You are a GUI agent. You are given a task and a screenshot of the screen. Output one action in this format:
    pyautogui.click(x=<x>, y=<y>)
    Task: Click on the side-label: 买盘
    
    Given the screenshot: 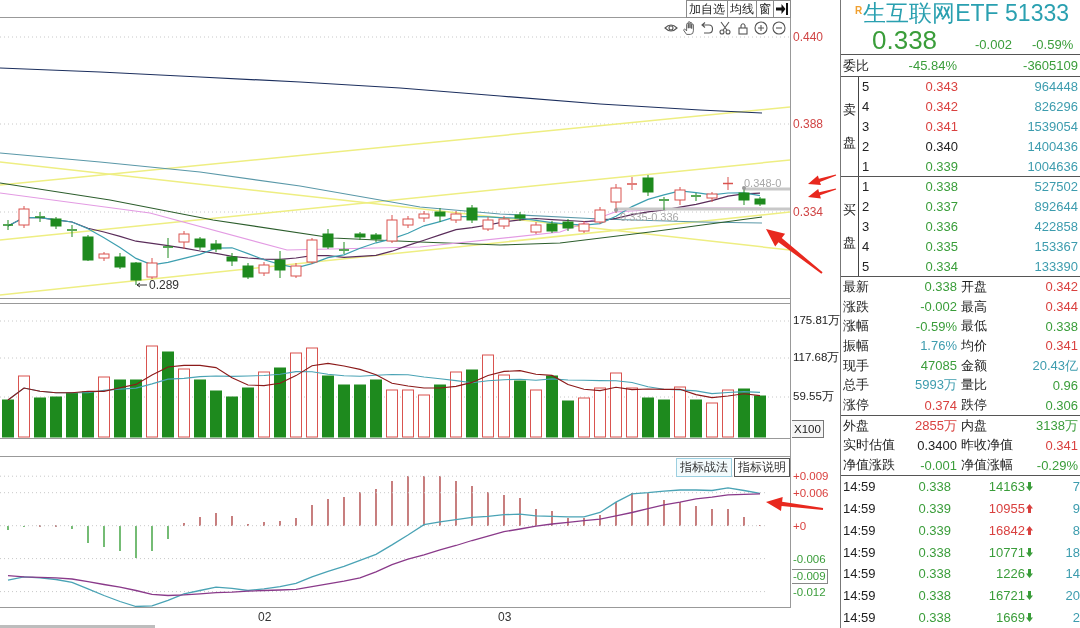 What is the action you would take?
    pyautogui.click(x=849, y=226)
    